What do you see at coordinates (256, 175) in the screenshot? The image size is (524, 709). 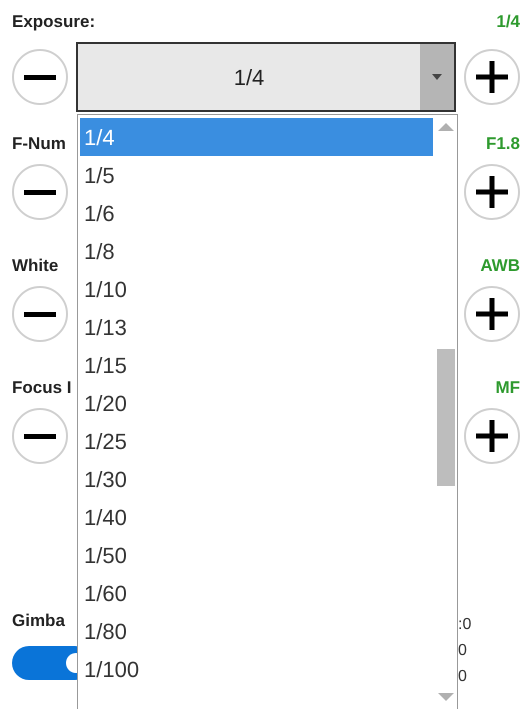 I see `dropdown-option: 1/5` at bounding box center [256, 175].